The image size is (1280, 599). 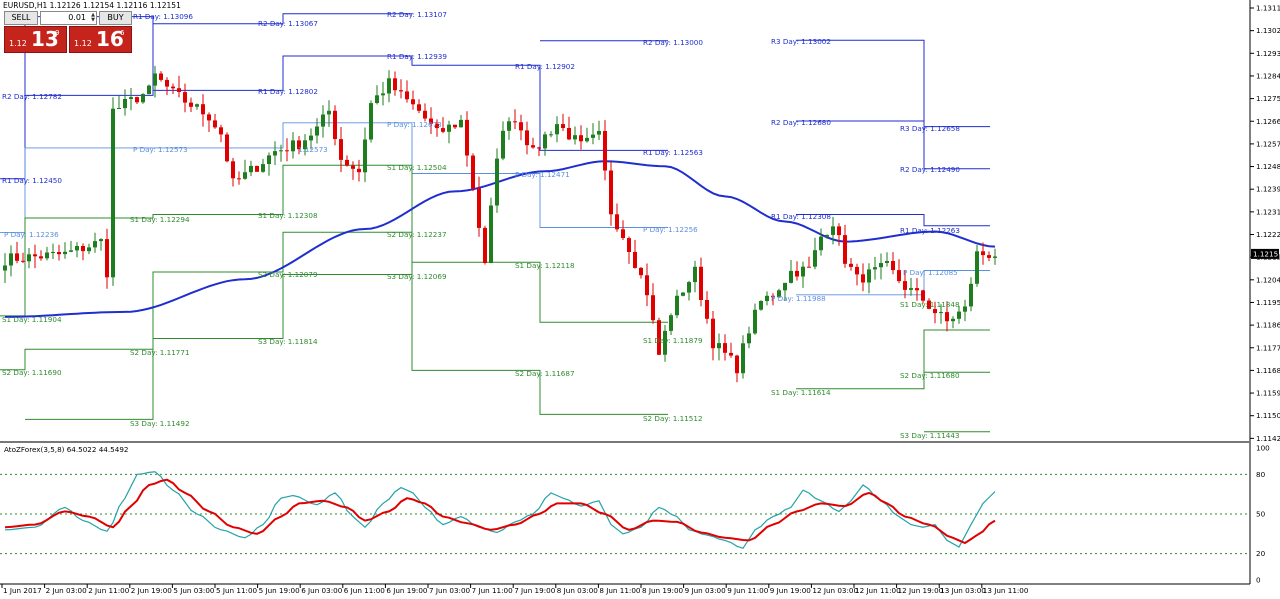 I want to click on price-tick-label: 1.11595, so click(x=1268, y=393).